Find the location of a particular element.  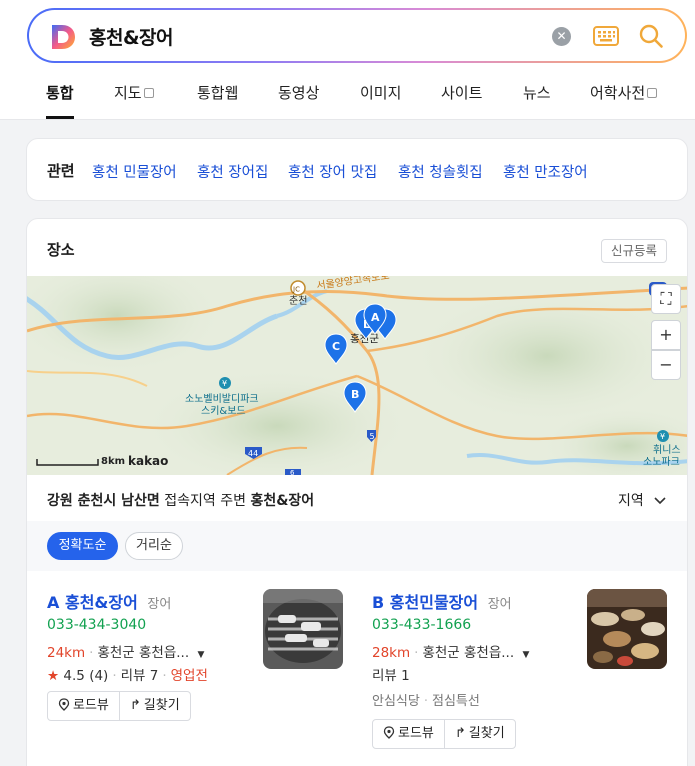

place-rating: 4.5 is located at coordinates (74, 676).